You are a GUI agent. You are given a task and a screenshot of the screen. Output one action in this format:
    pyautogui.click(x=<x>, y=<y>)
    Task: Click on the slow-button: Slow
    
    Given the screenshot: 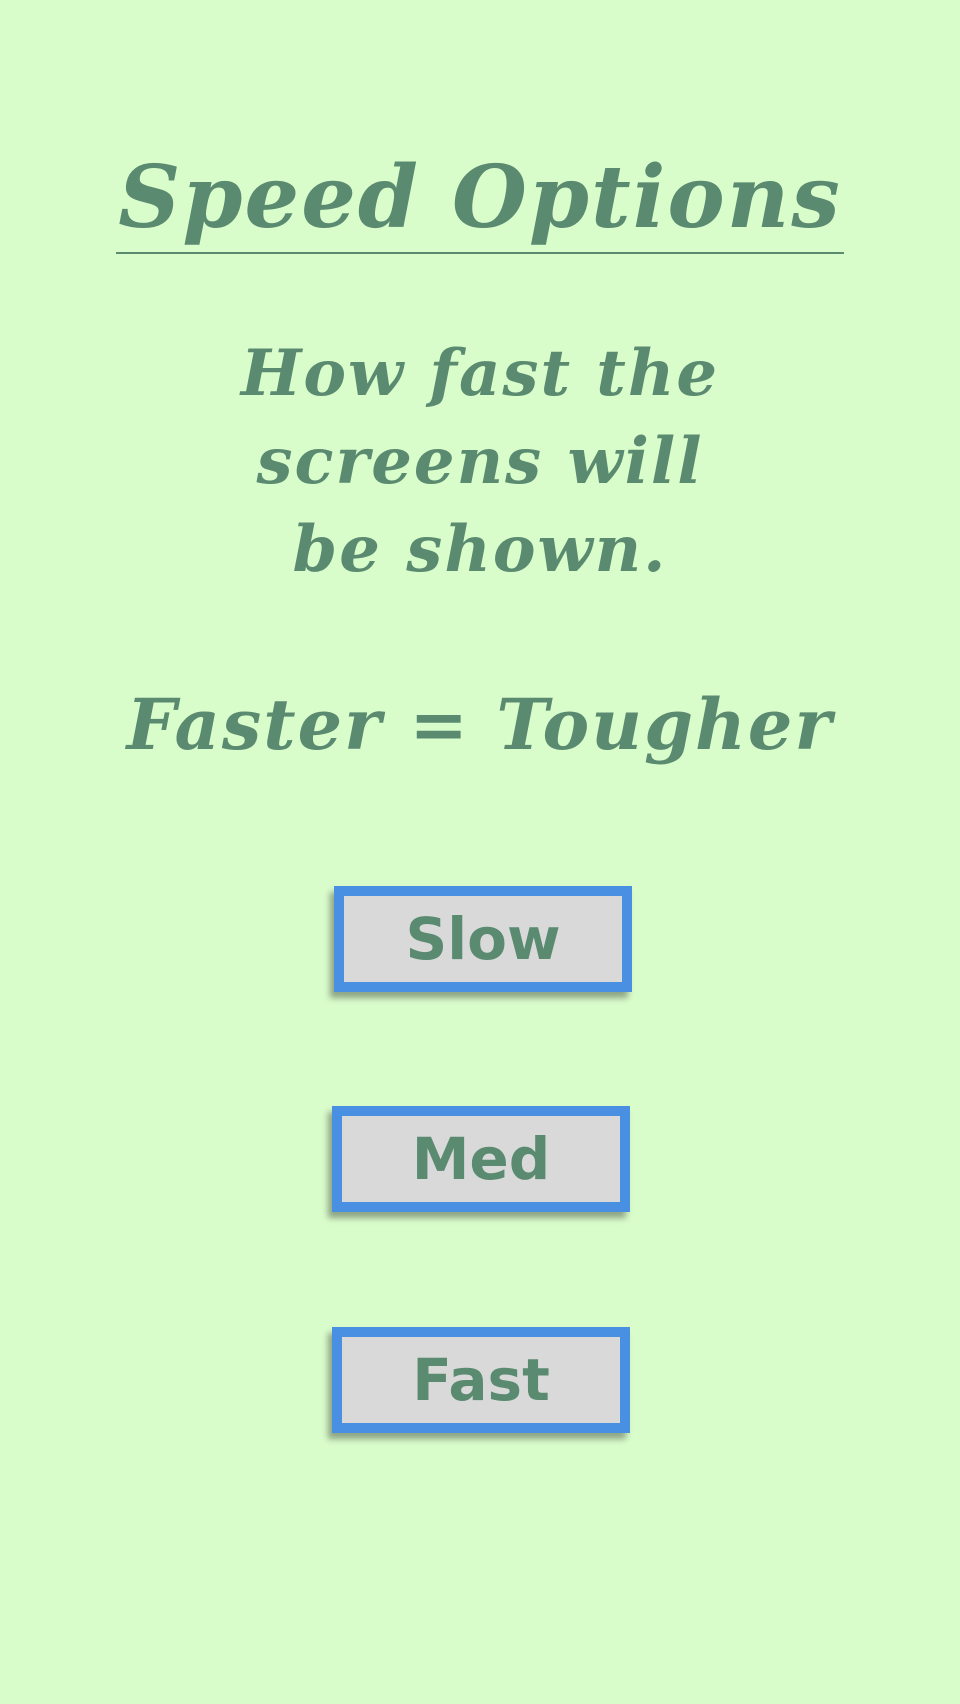 What is the action you would take?
    pyautogui.click(x=483, y=939)
    